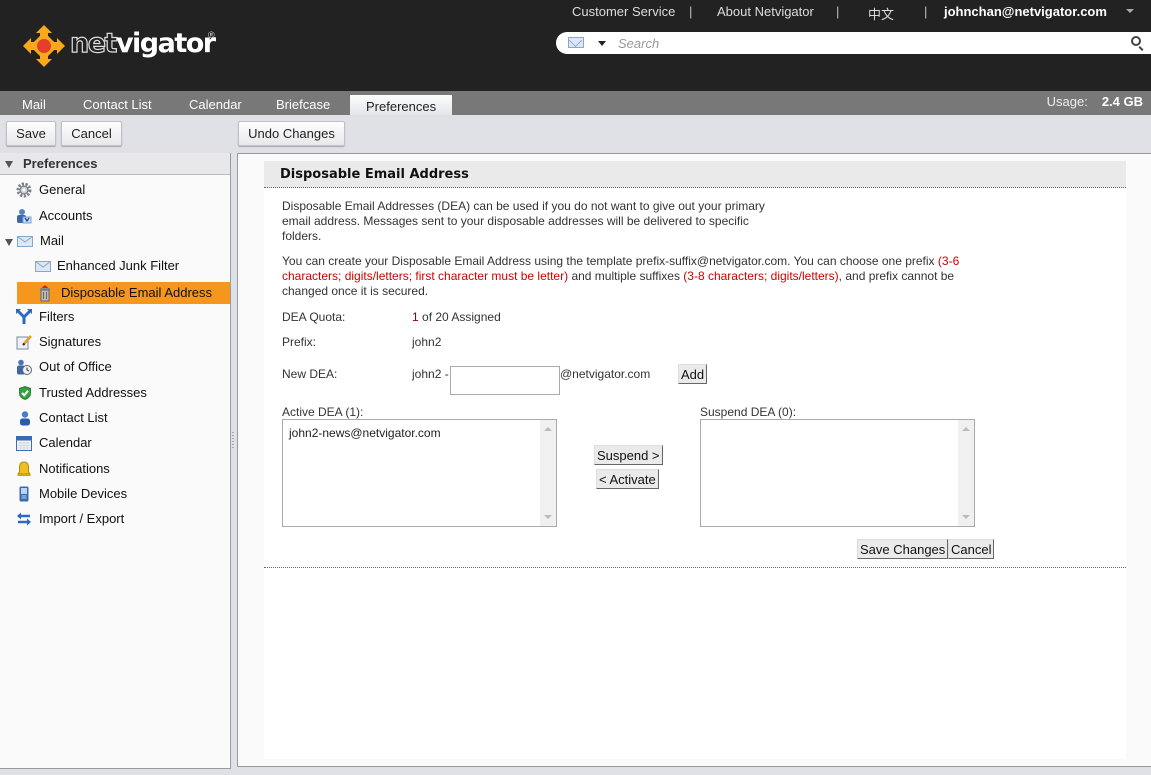 This screenshot has width=1151, height=775. Describe the element at coordinates (24, 190) in the screenshot. I see `gear-icon` at that location.